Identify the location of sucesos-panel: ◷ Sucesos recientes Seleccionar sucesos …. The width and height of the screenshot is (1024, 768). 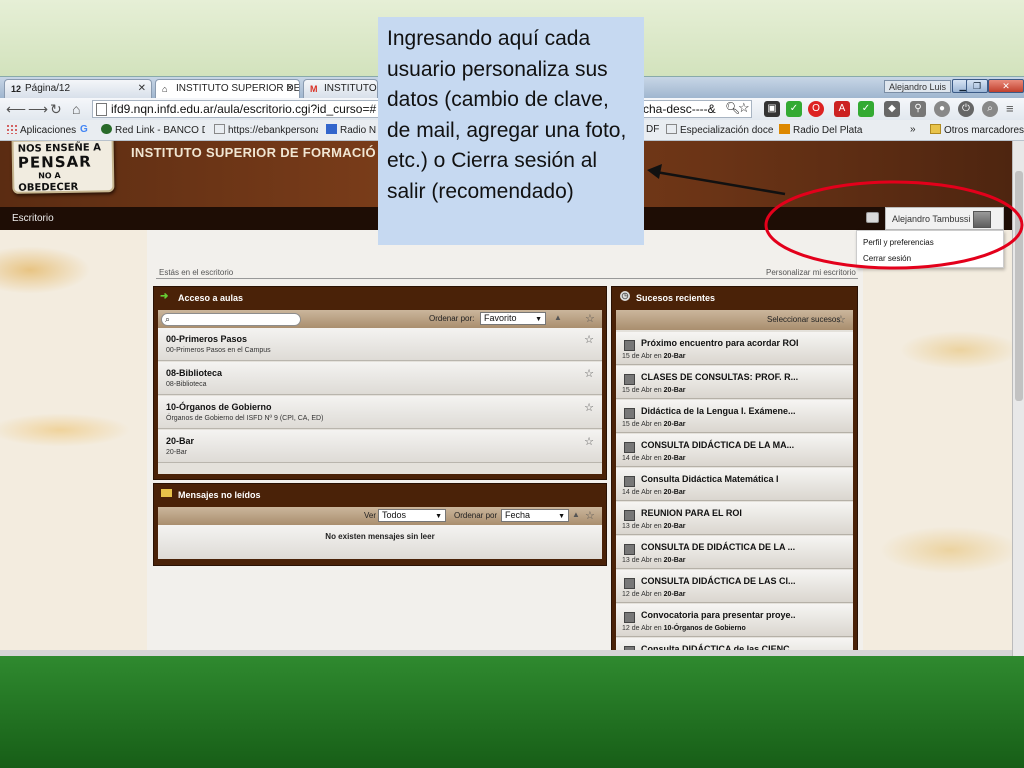
(734, 471).